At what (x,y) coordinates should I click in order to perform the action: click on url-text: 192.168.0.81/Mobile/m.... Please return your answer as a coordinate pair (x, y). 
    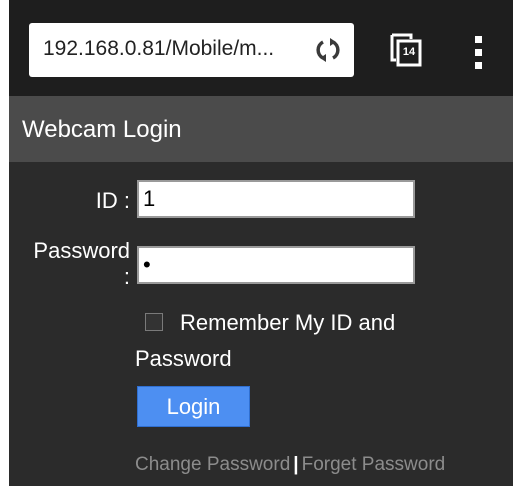
    Looking at the image, I should click on (159, 48).